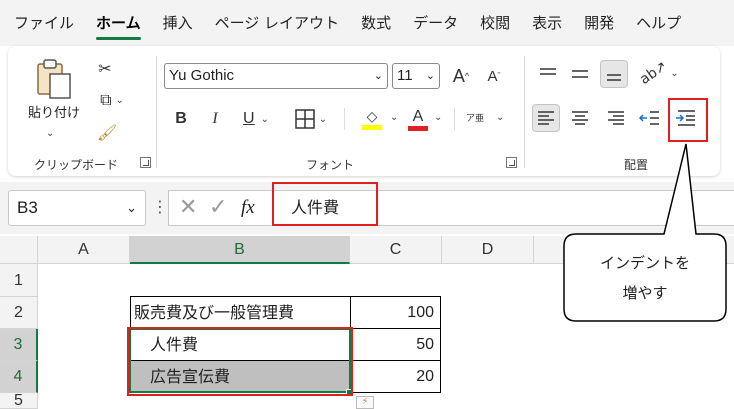 Image resolution: width=734 pixels, height=409 pixels. What do you see at coordinates (511, 162) in the screenshot?
I see `font-launcher-icon` at bounding box center [511, 162].